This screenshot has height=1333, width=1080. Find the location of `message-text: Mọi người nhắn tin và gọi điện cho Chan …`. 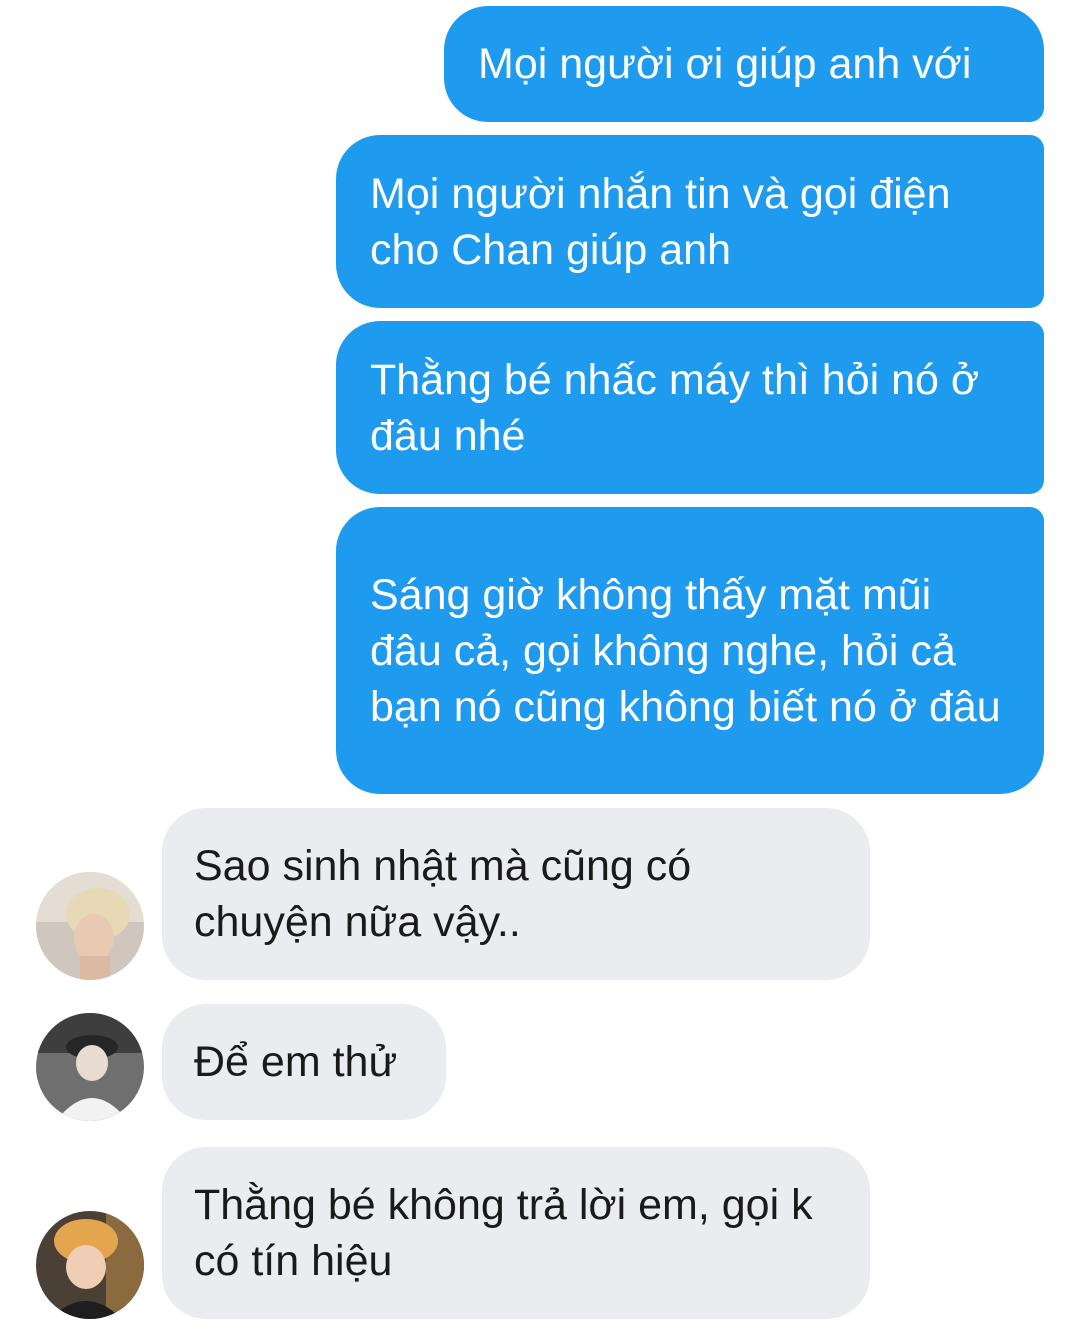

message-text: Mọi người nhắn tin và gọi điện cho Chan … is located at coordinates (660, 221).